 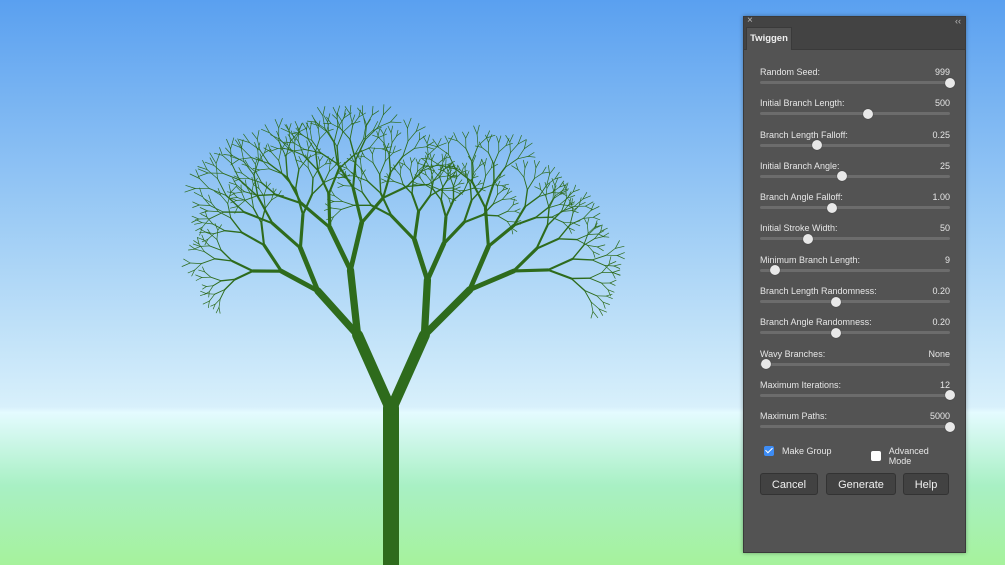 I want to click on slider-label: Minimum Branch Length:, so click(x=810, y=259).